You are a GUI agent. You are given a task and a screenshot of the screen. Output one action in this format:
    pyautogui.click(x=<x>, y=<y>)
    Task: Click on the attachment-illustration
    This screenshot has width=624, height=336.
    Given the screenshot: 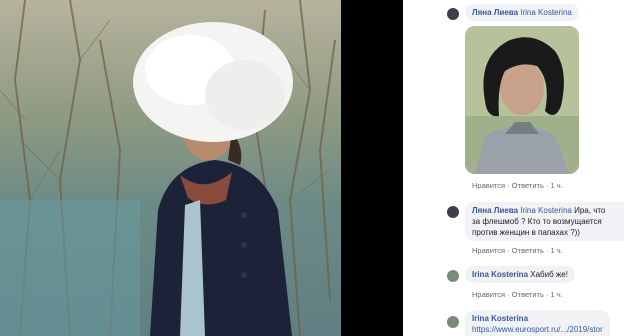 What is the action you would take?
    pyautogui.click(x=522, y=100)
    